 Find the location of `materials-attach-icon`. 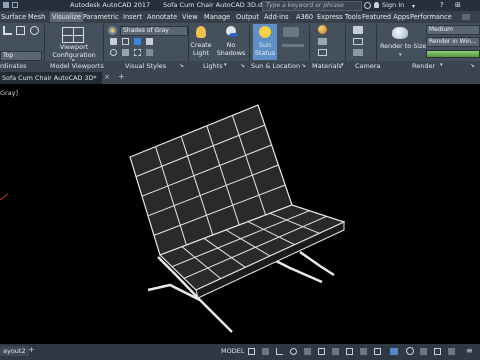

materials-attach-icon is located at coordinates (322, 41).